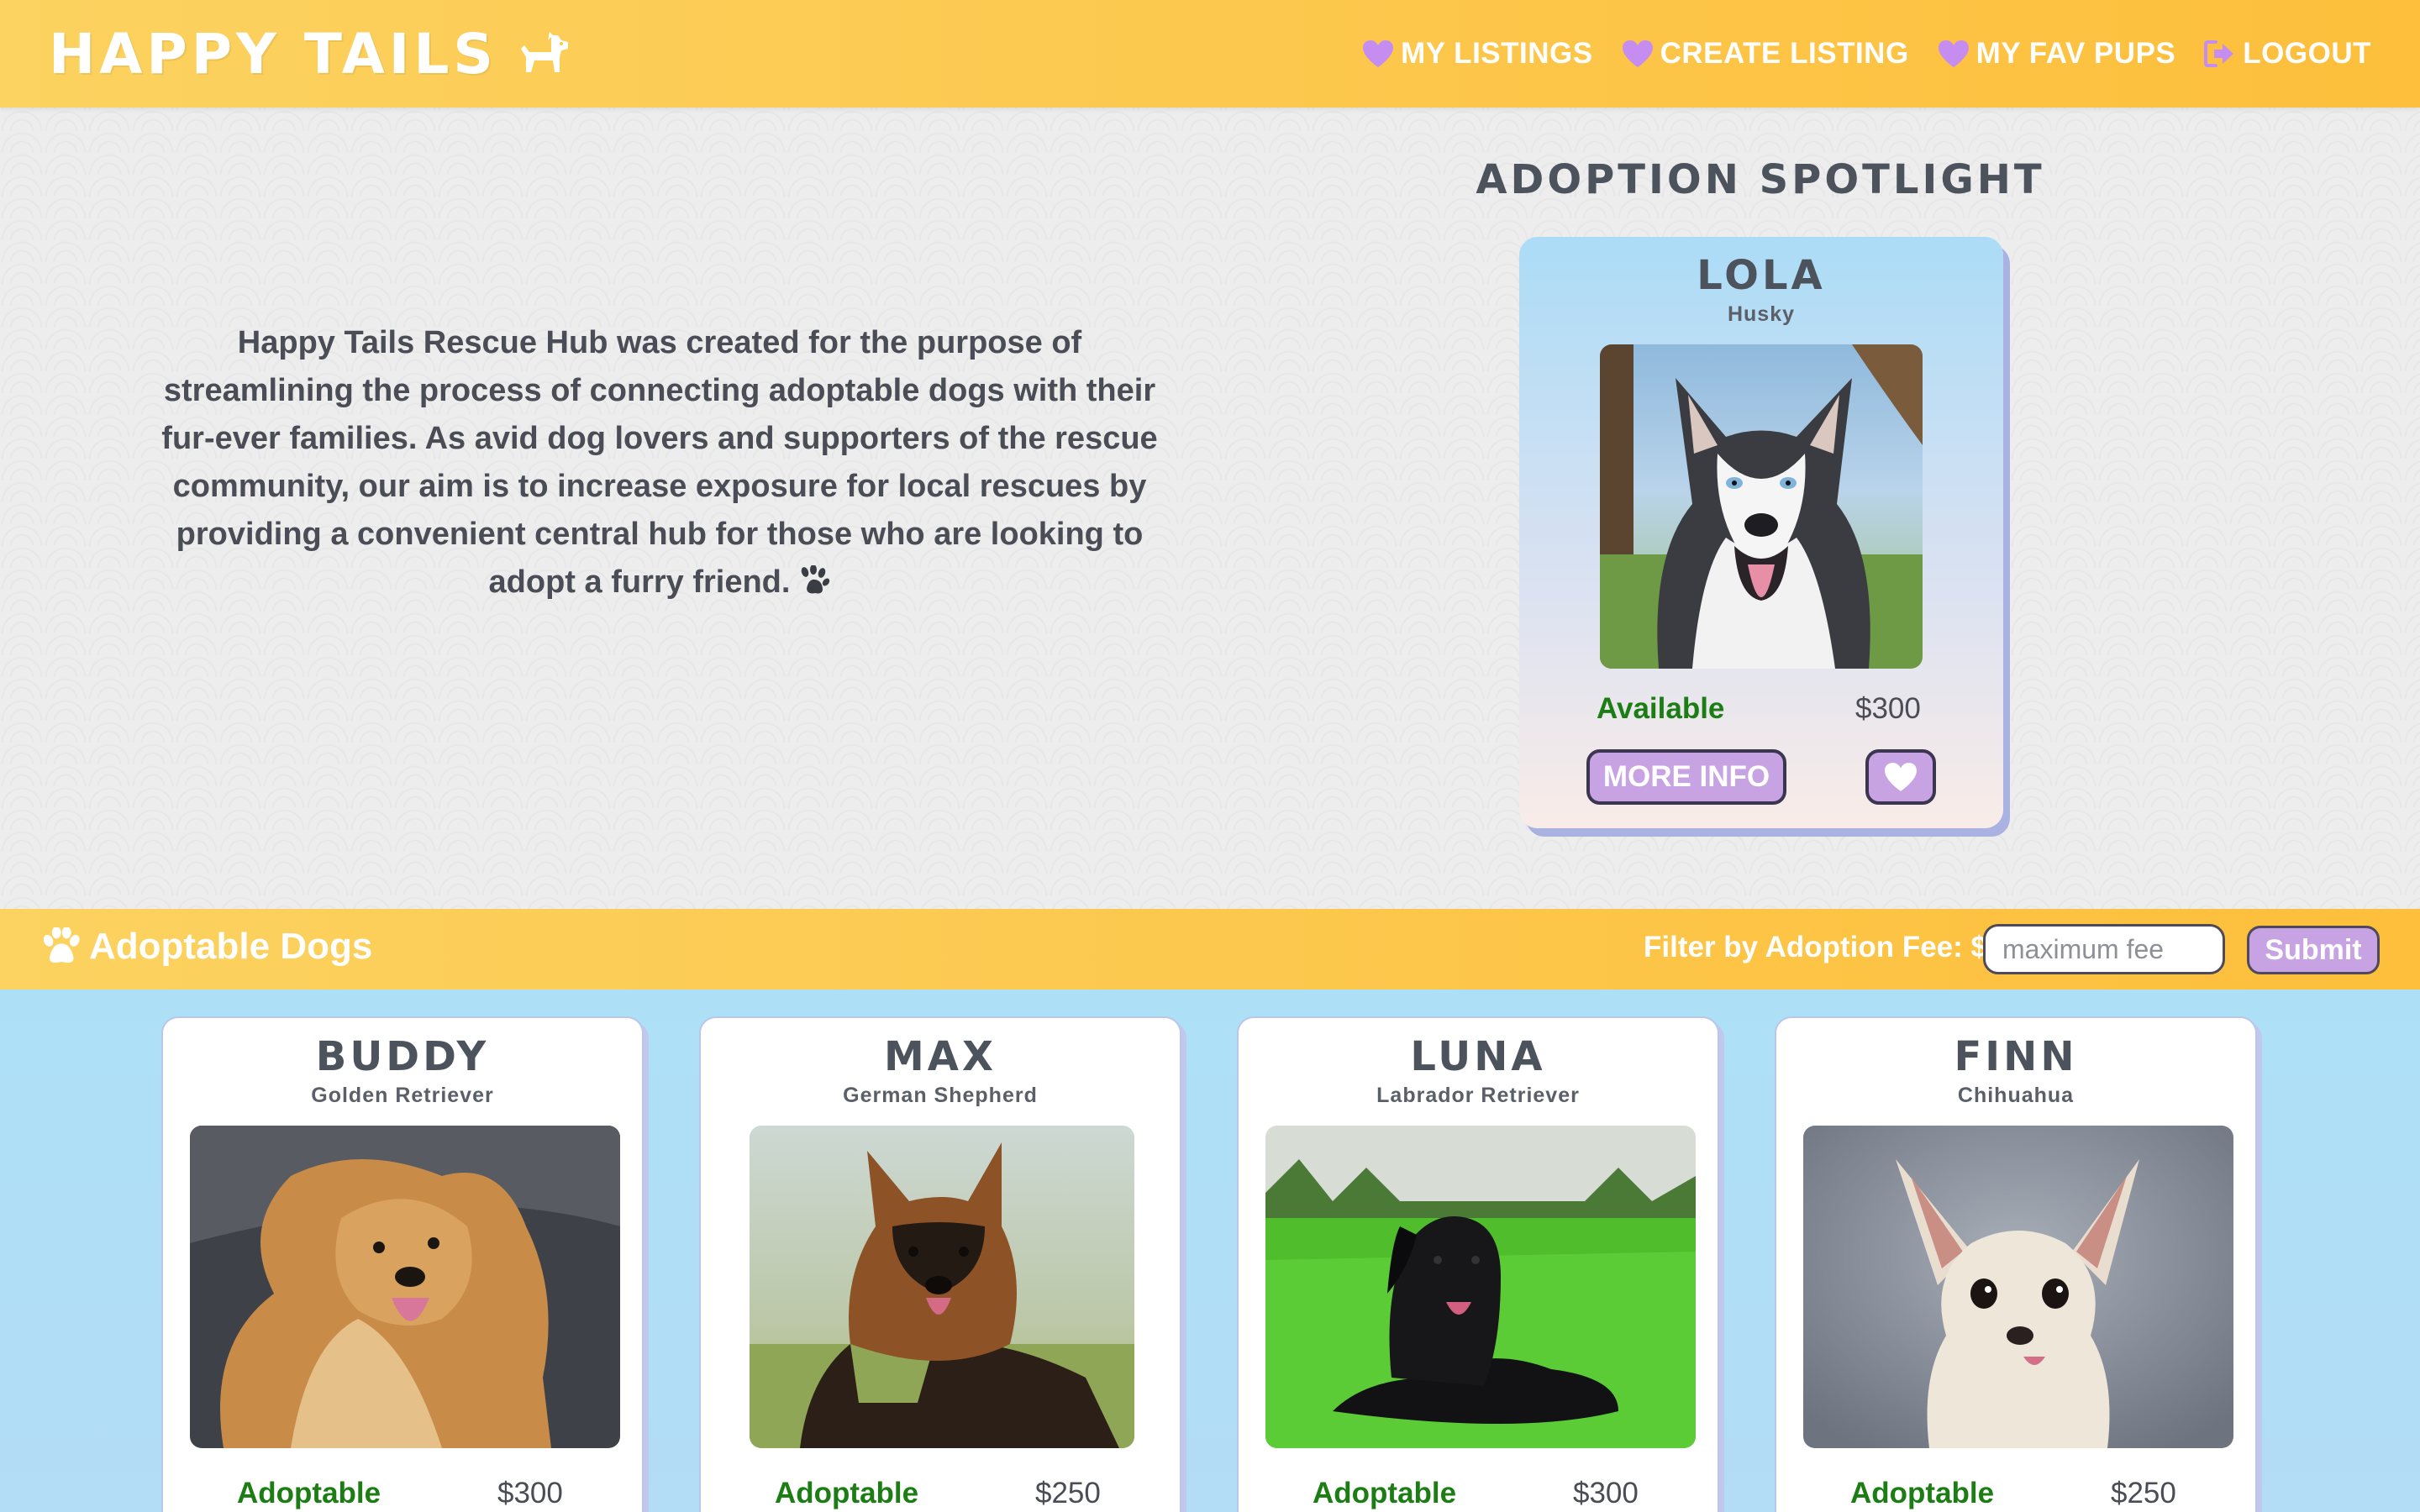  Describe the element at coordinates (1761, 506) in the screenshot. I see `husky-photo` at that location.